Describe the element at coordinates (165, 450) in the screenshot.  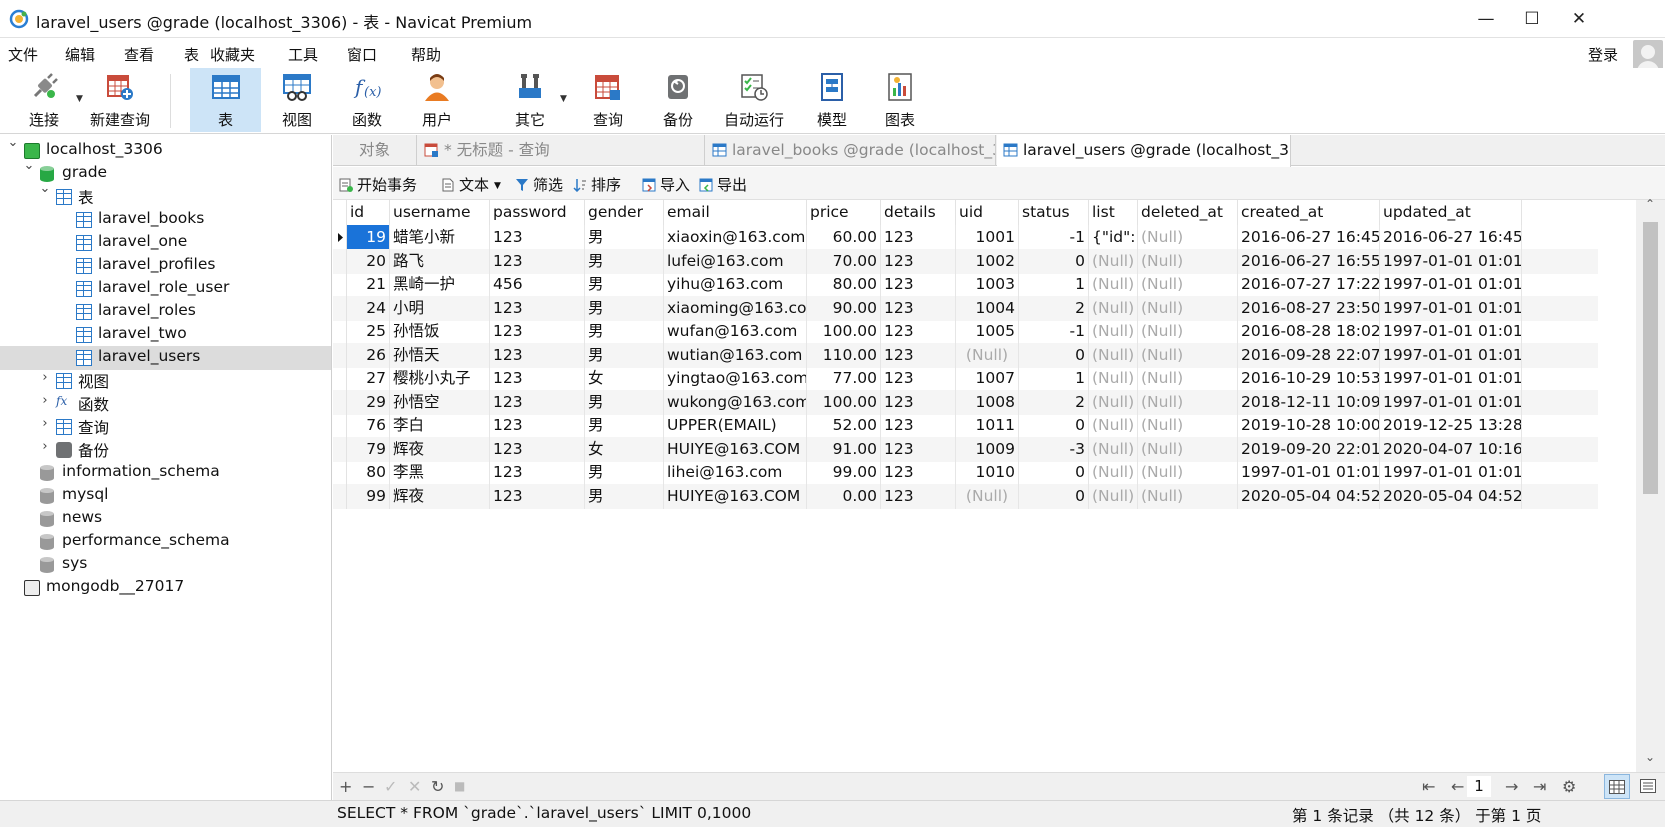
I see `tree-item--: › 备份` at that location.